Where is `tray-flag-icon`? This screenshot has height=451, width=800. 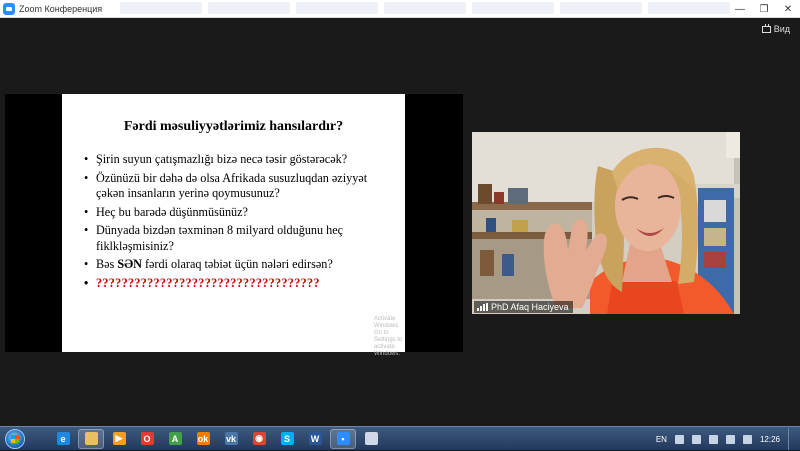
tray-flag-icon is located at coordinates (679, 439).